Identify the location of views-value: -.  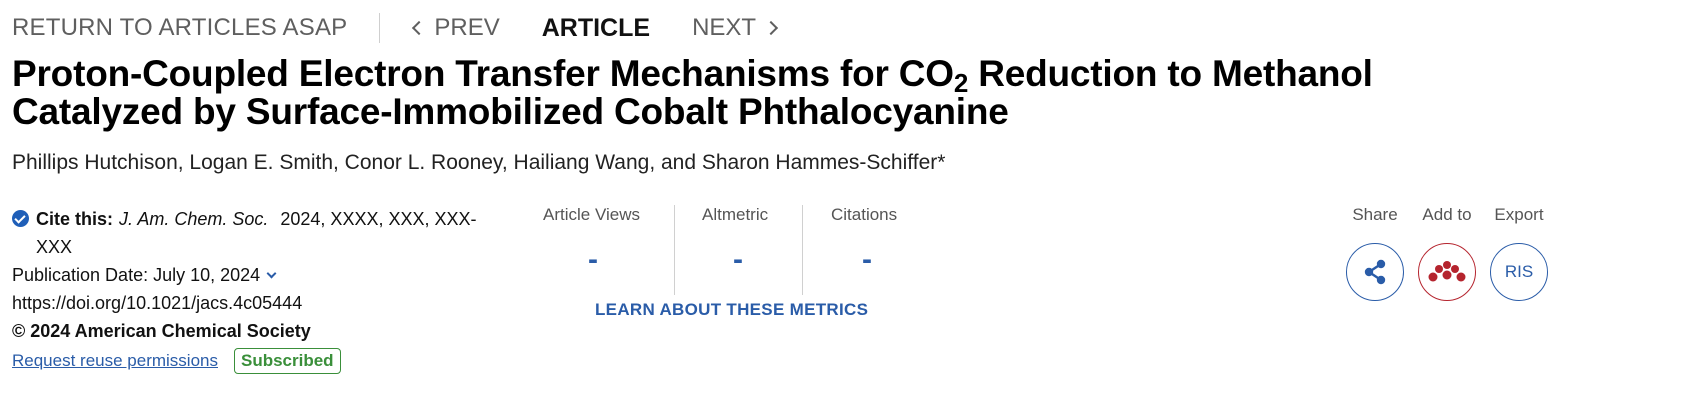
(593, 259).